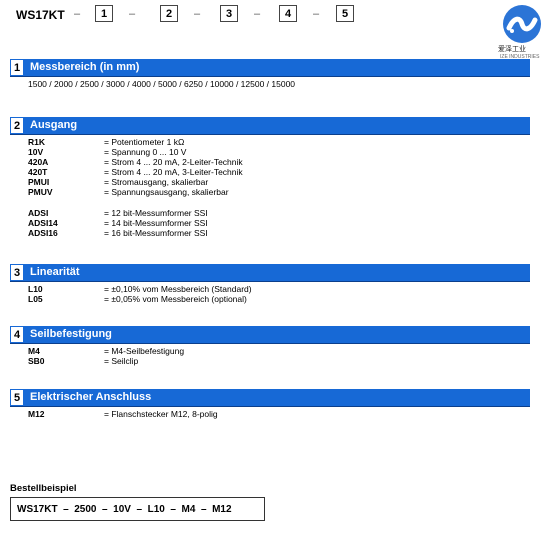  What do you see at coordinates (156, 233) in the screenshot?
I see `option-description: = 16 bit-Messumformer SSI` at bounding box center [156, 233].